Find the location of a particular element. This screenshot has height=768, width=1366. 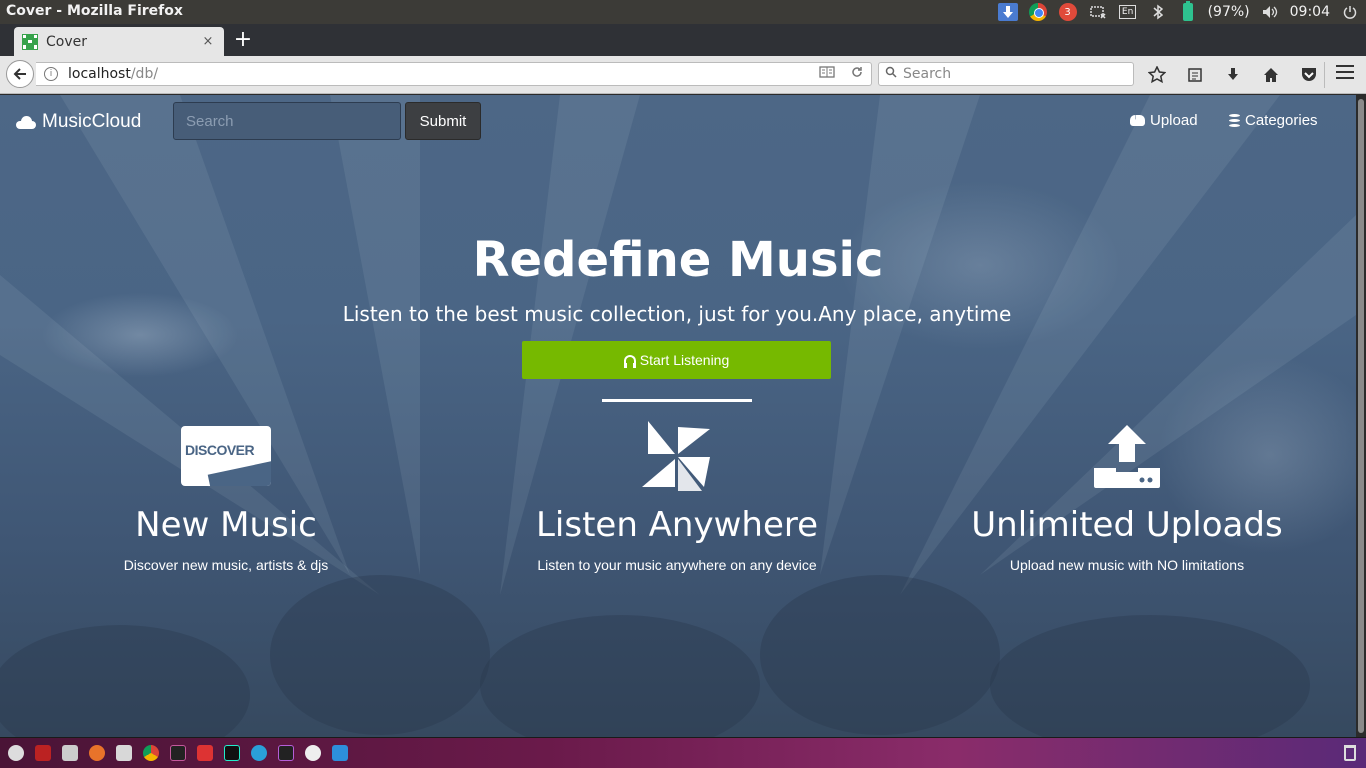

back-button is located at coordinates (20, 74).